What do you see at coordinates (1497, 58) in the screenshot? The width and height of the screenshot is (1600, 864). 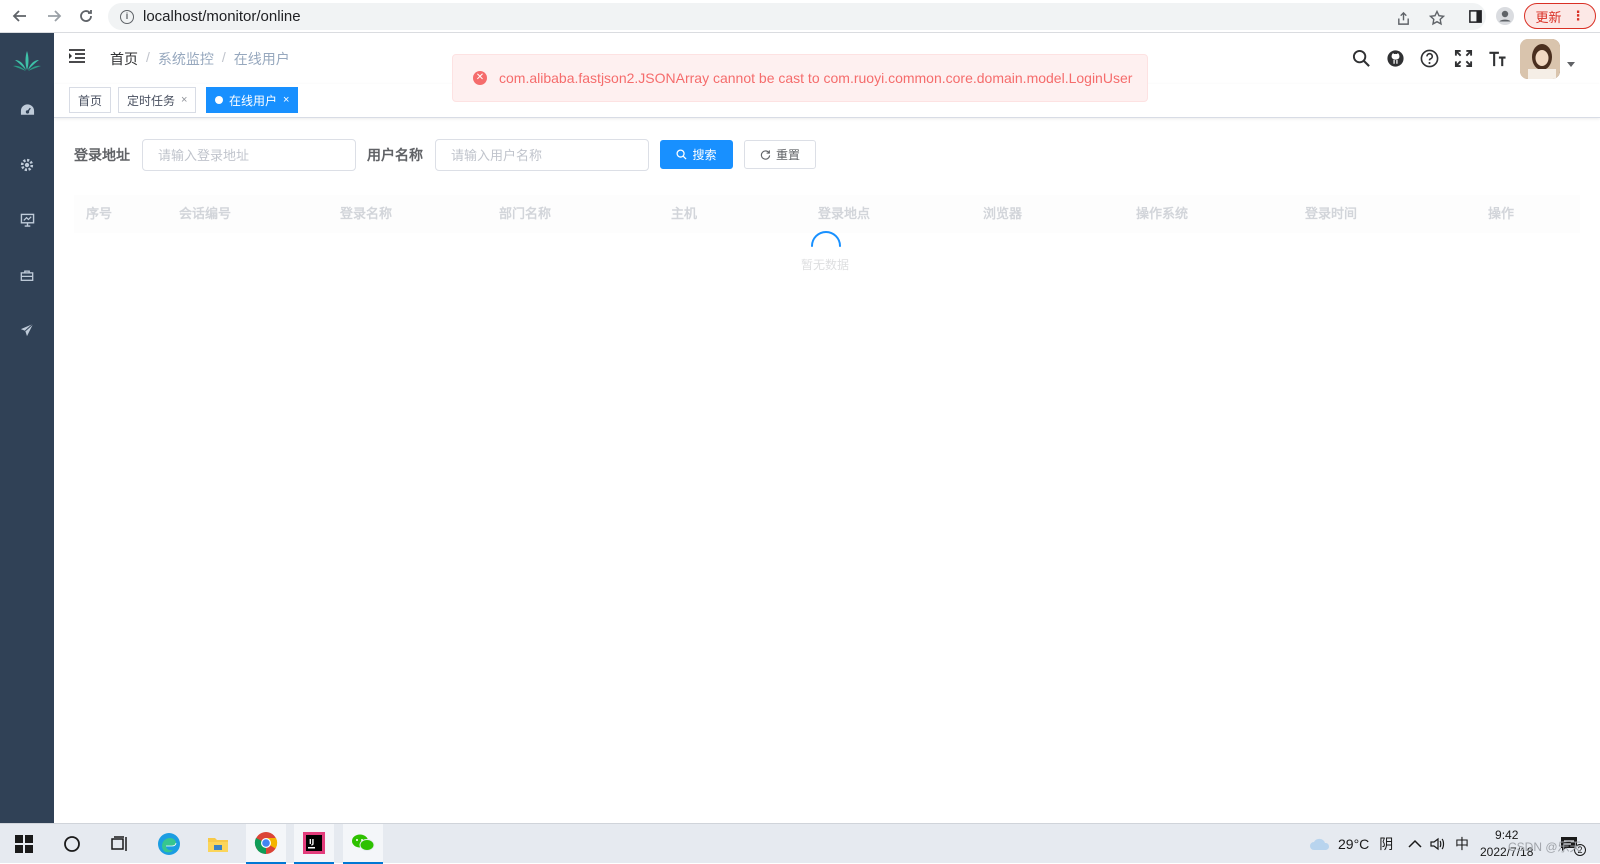 I see `font-size-icon` at bounding box center [1497, 58].